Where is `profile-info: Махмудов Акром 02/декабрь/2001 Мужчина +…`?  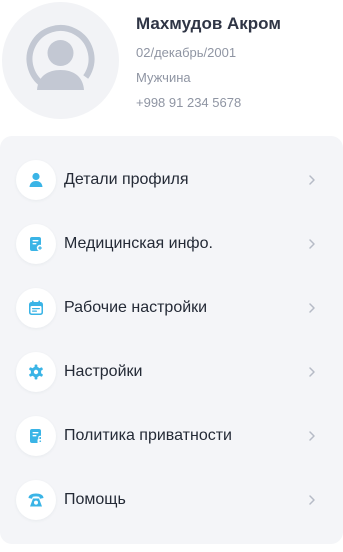
profile-info: Махмудов Акром 02/декабрь/2001 Мужчина +… is located at coordinates (208, 61).